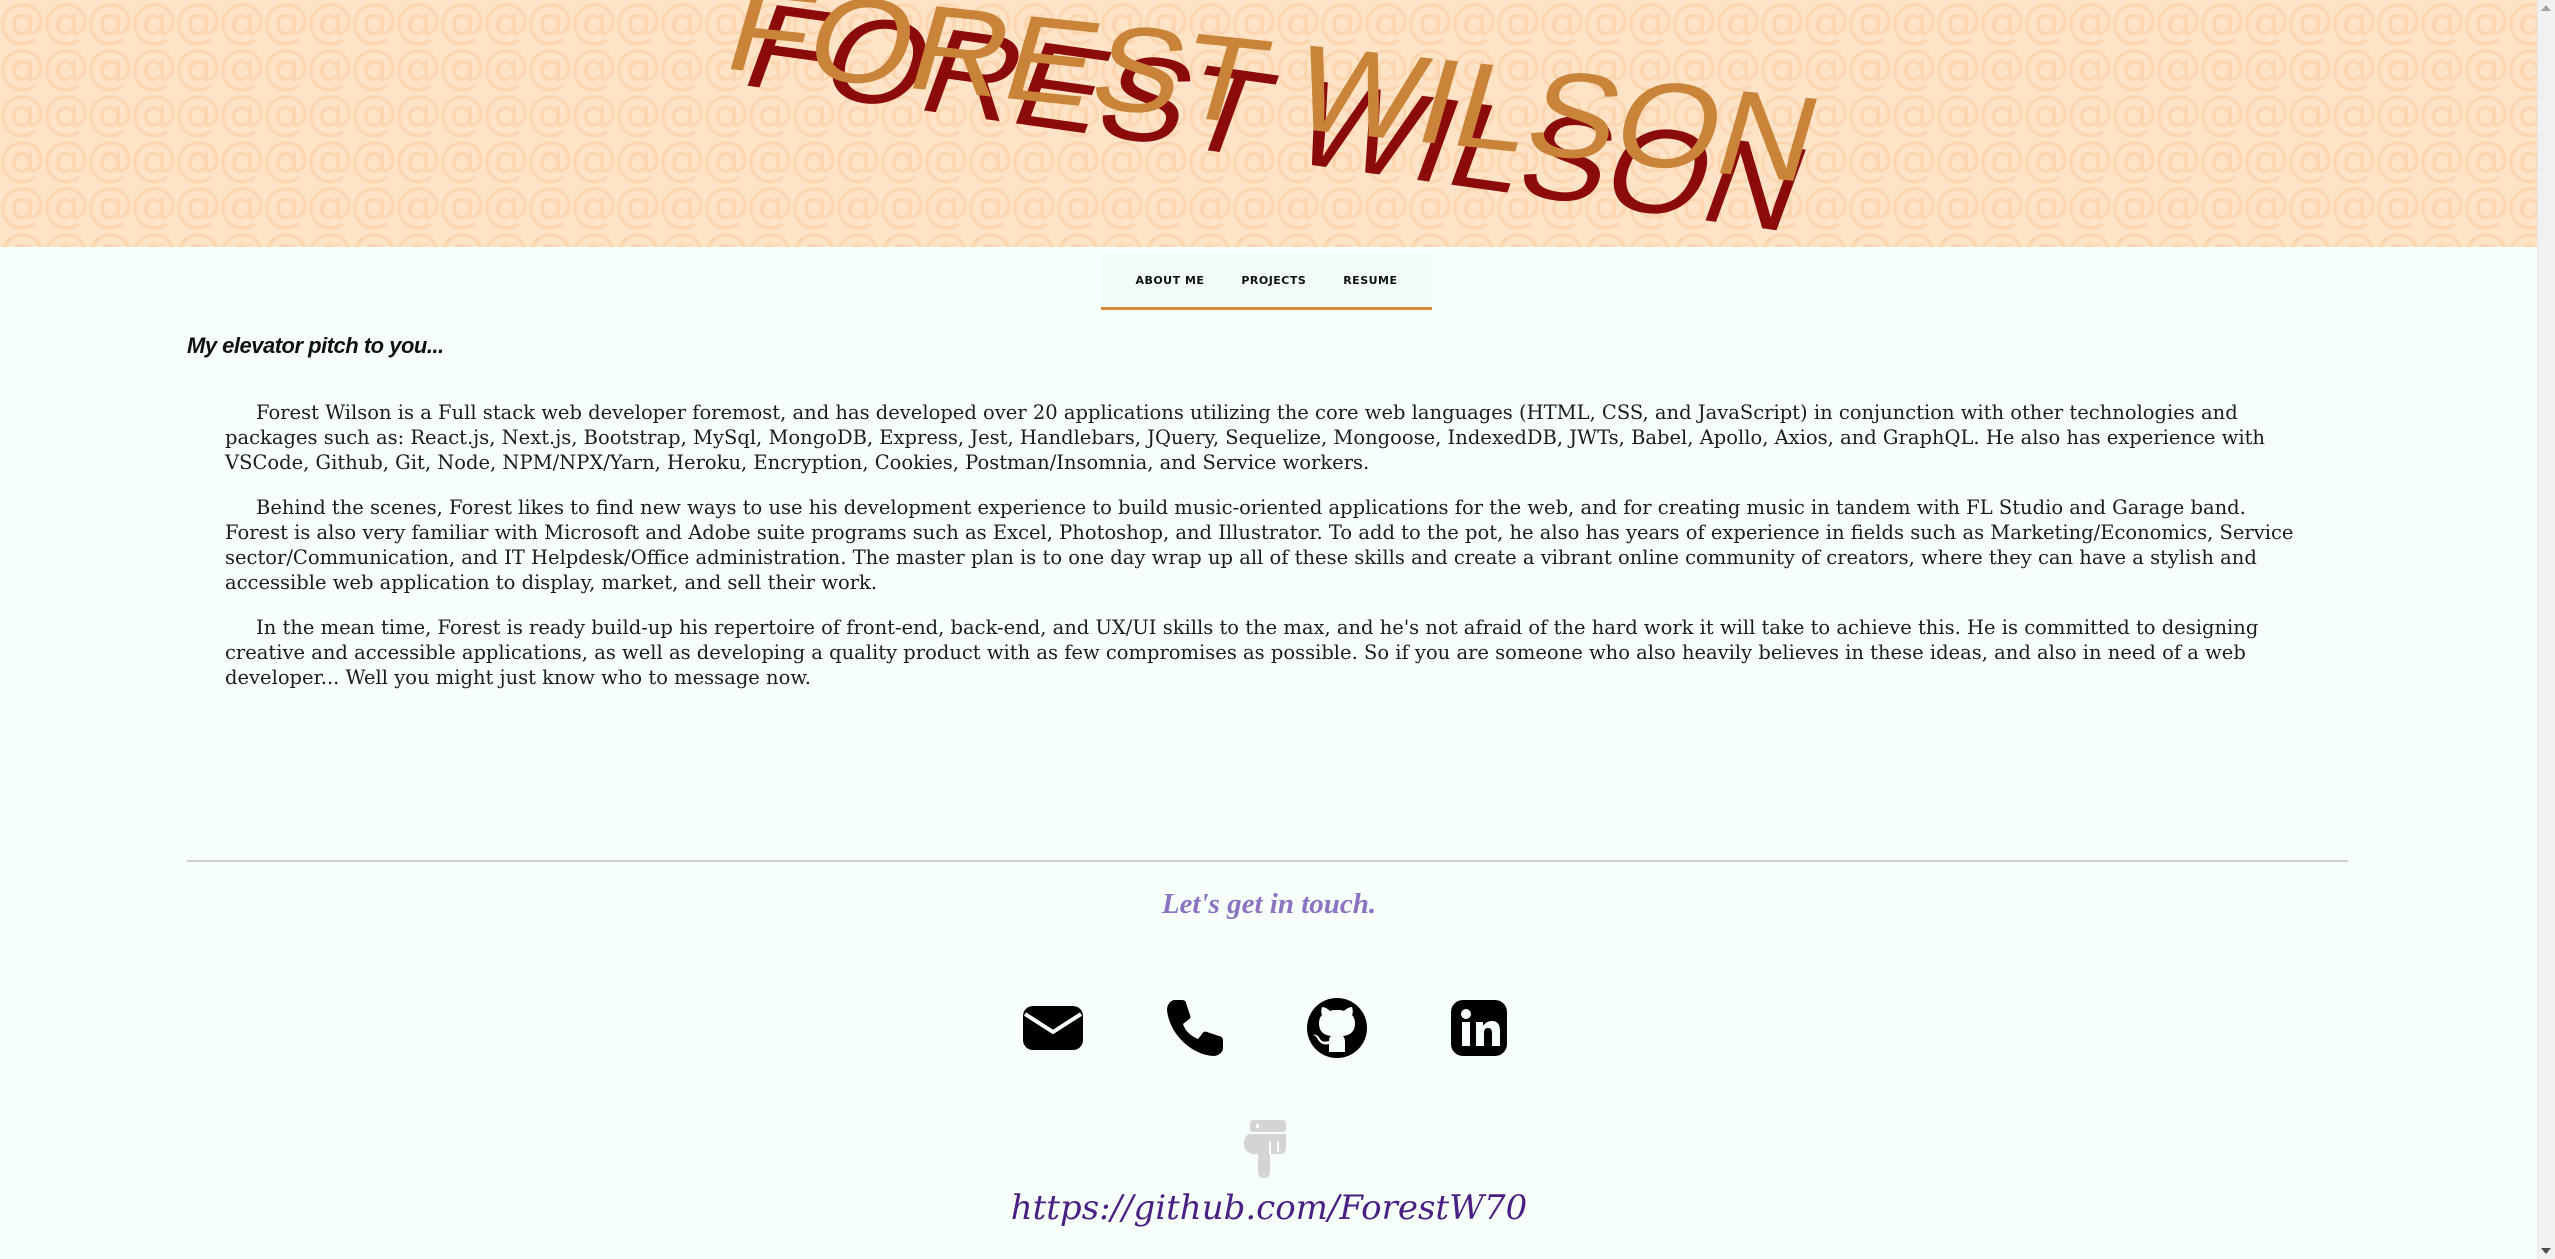 The height and width of the screenshot is (1259, 2555). Describe the element at coordinates (1479, 1028) in the screenshot. I see `linkedin-icon` at that location.